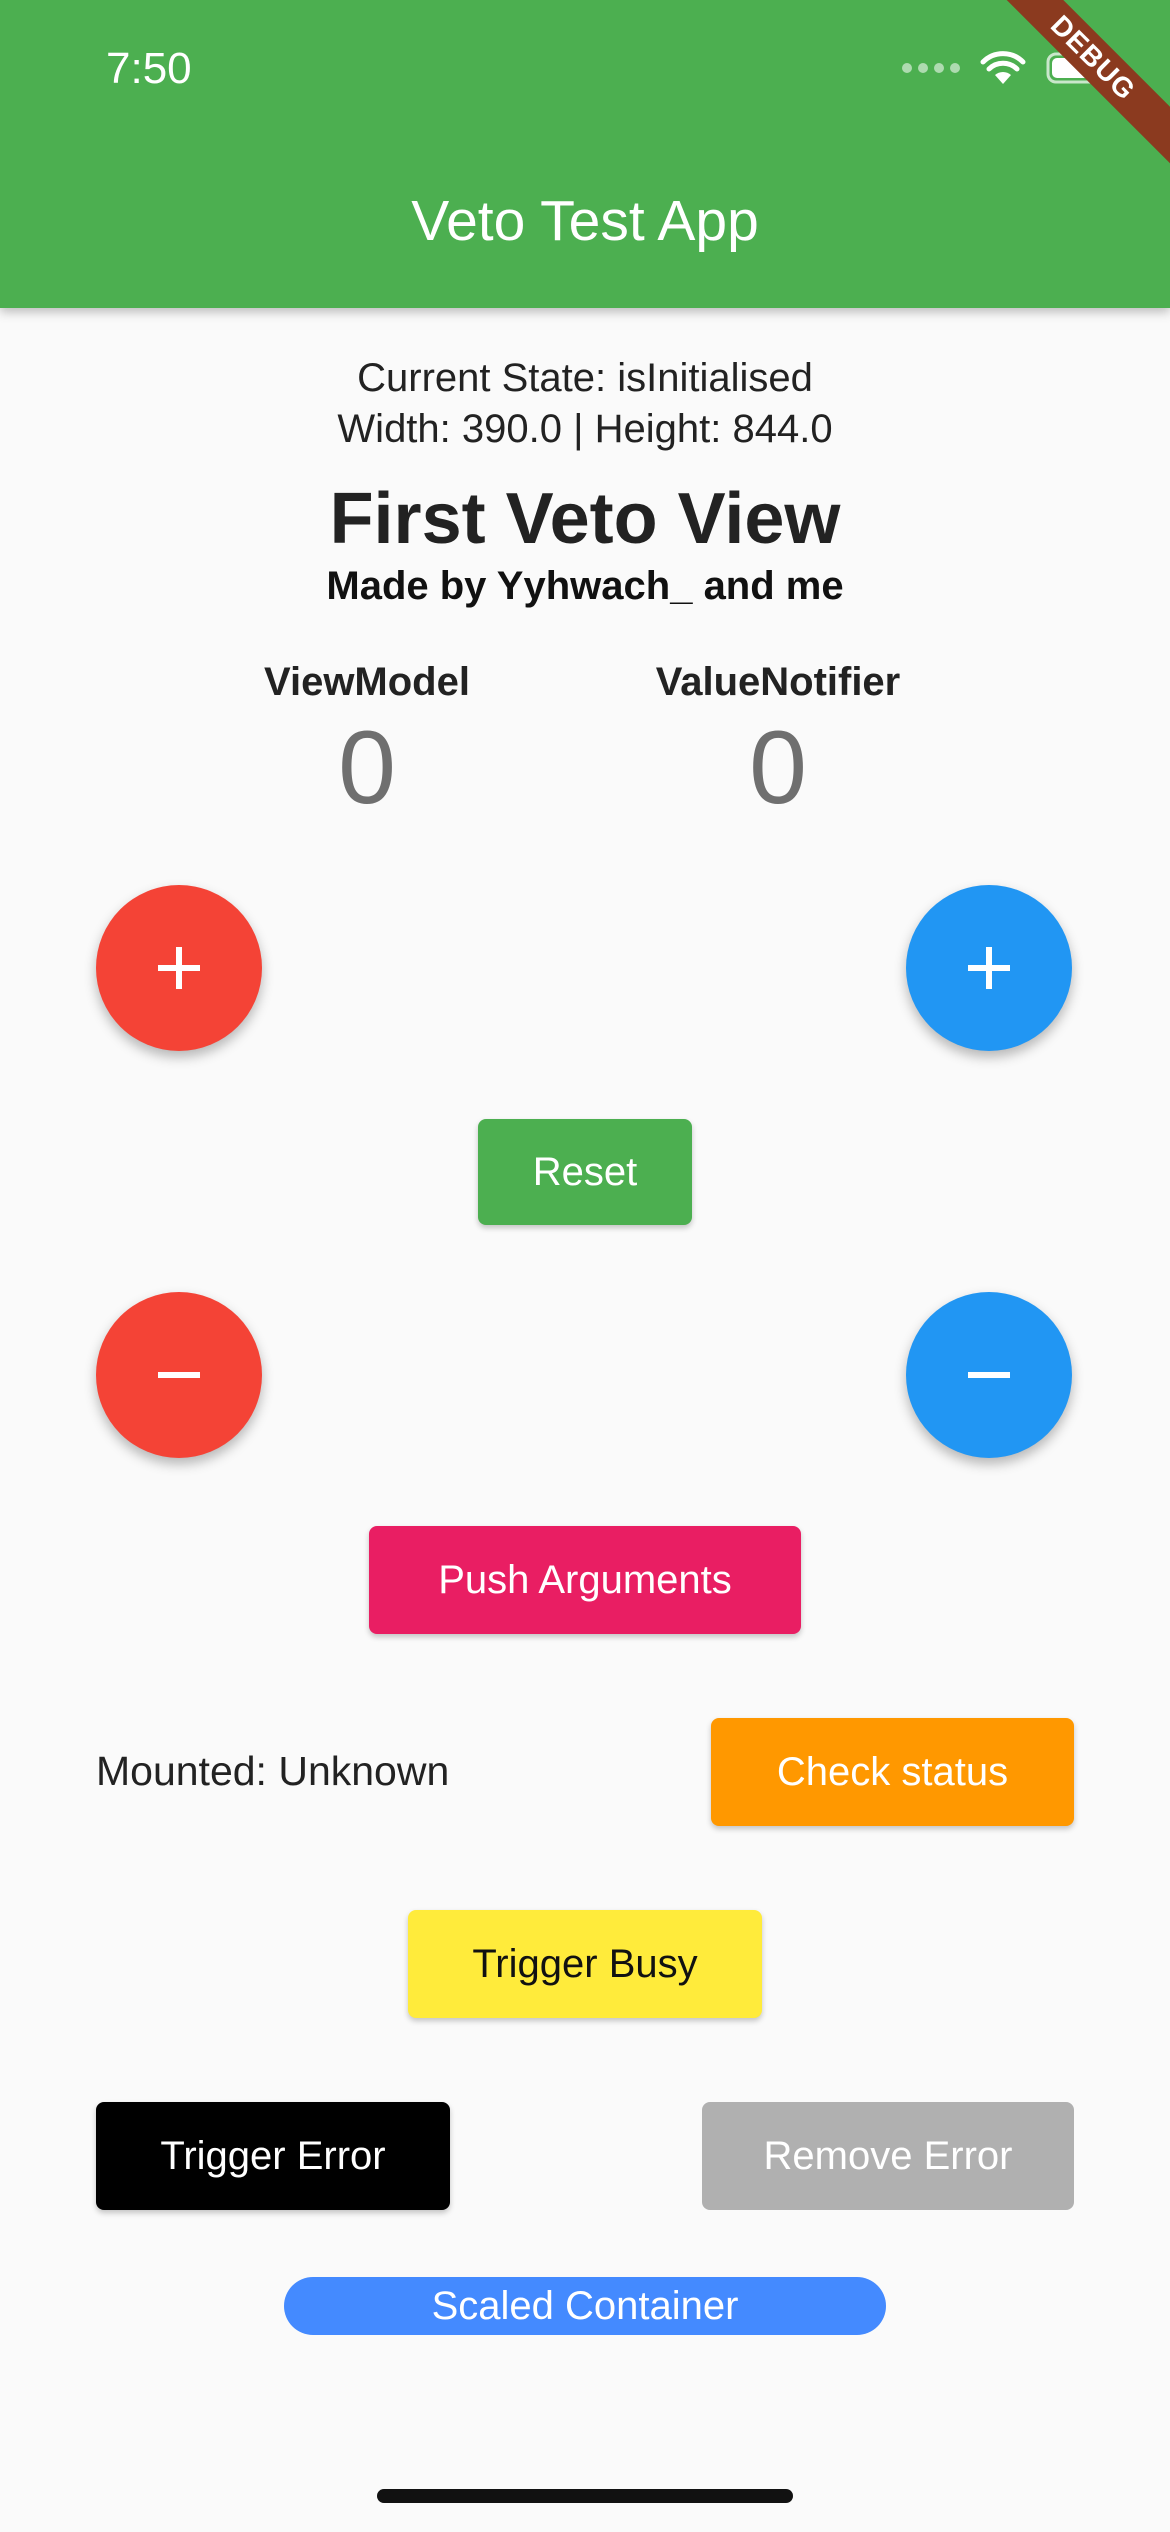  Describe the element at coordinates (585, 221) in the screenshot. I see `app-title: Veto Test App` at that location.